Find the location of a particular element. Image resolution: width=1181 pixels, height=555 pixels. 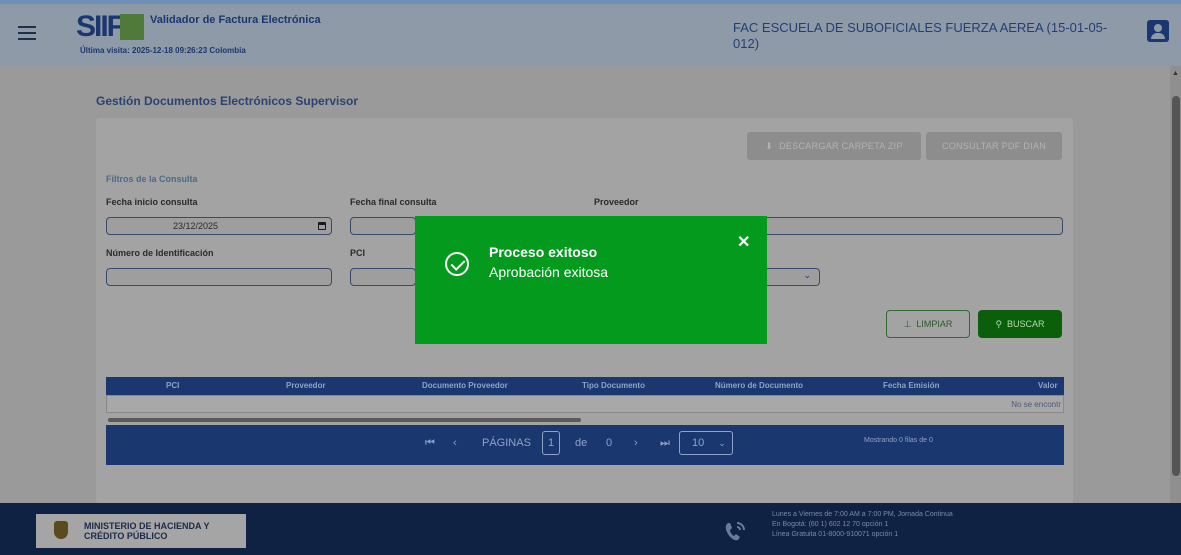

filters-section-title: Filtros de la Consulta is located at coordinates (152, 179).